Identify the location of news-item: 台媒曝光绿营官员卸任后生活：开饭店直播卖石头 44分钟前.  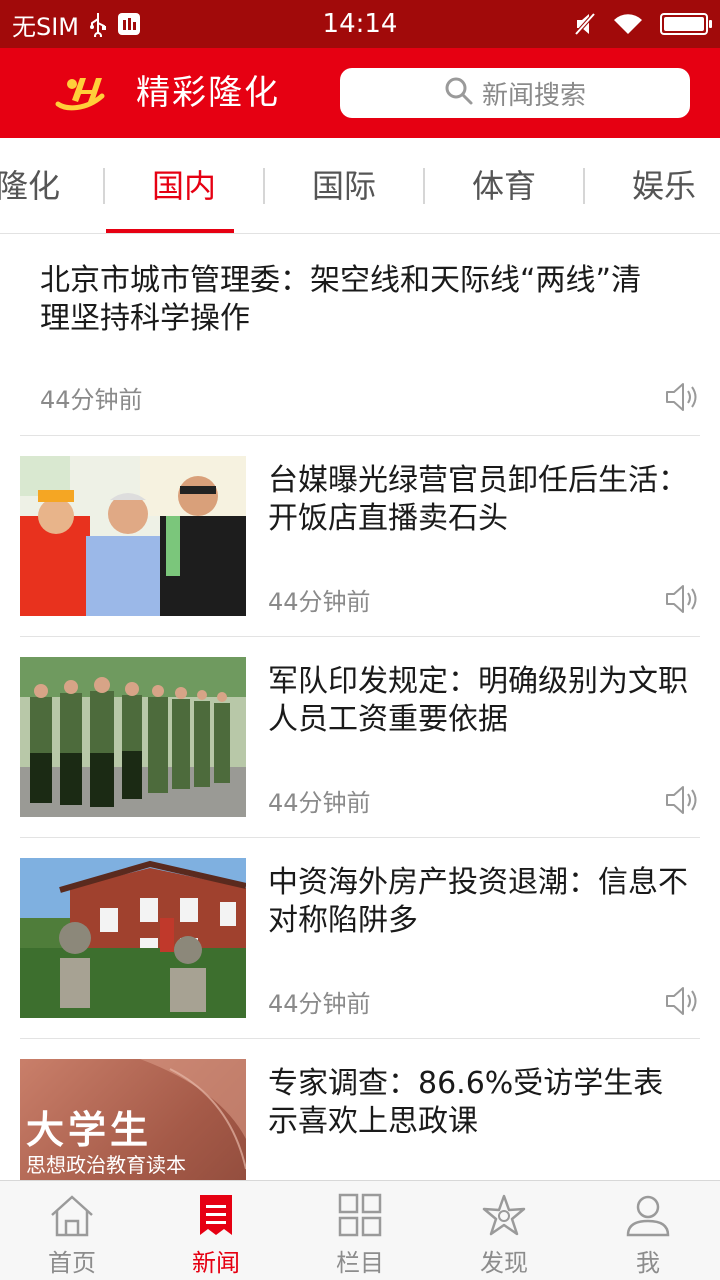
(360, 536).